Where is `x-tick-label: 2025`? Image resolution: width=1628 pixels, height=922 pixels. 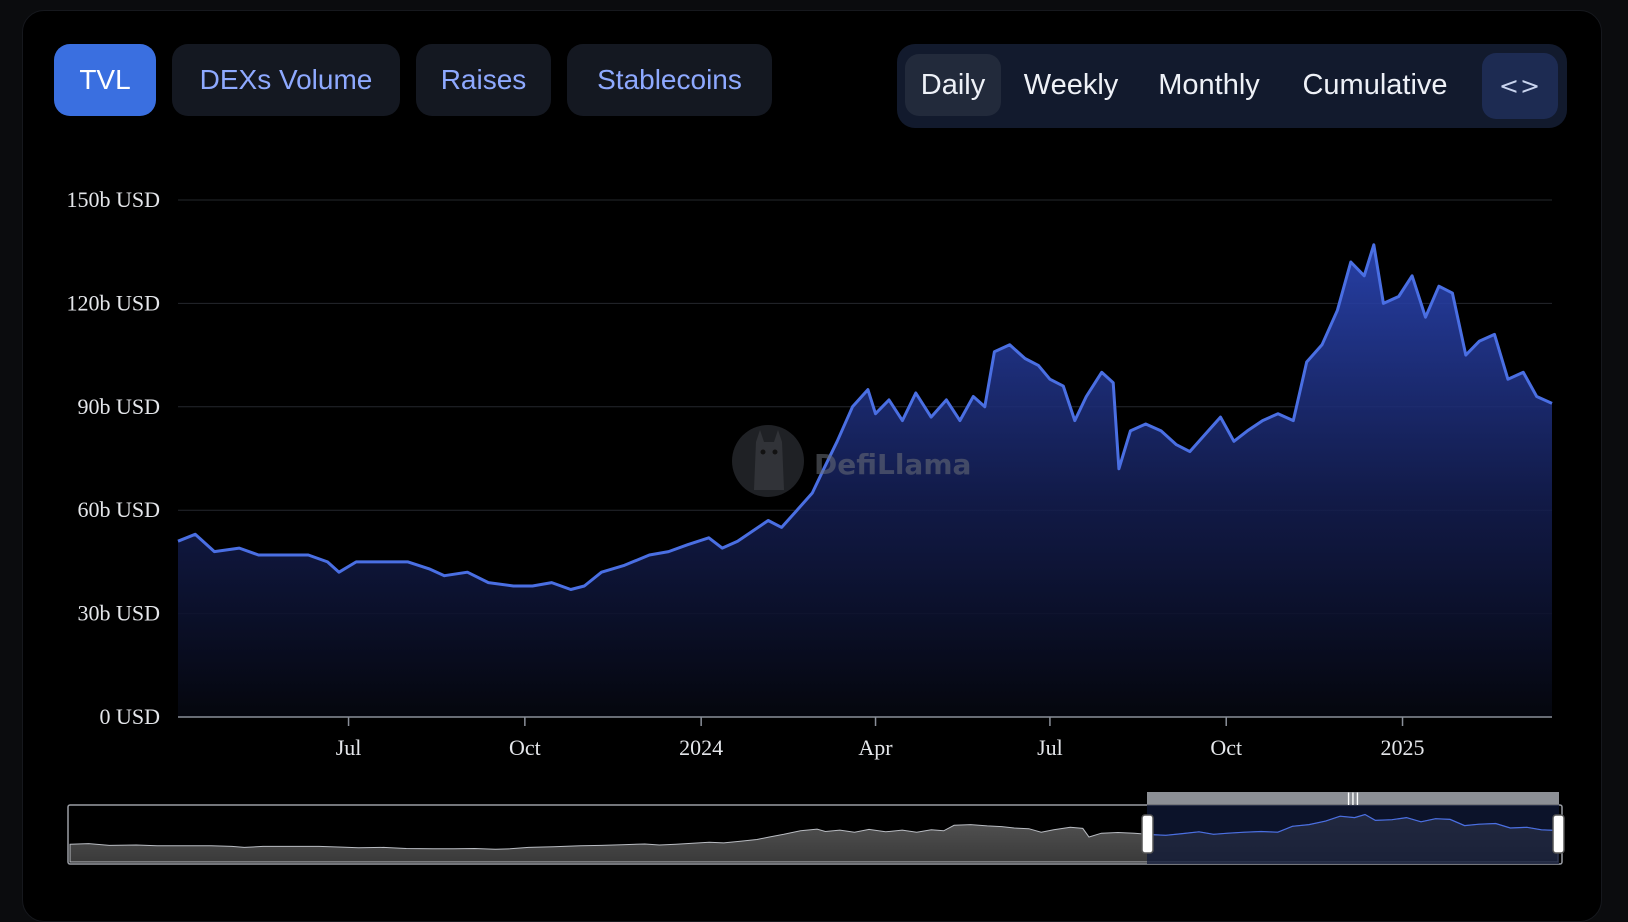
x-tick-label: 2025 is located at coordinates (1403, 747).